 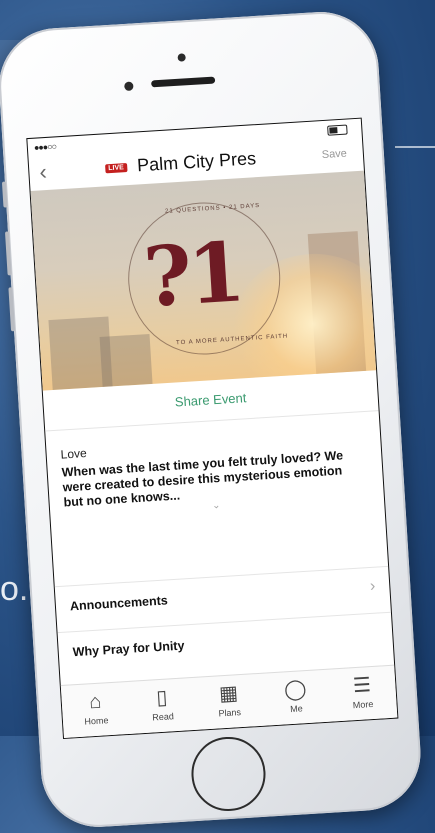 I want to click on tab-home: ⌂ Home, so click(x=96, y=710).